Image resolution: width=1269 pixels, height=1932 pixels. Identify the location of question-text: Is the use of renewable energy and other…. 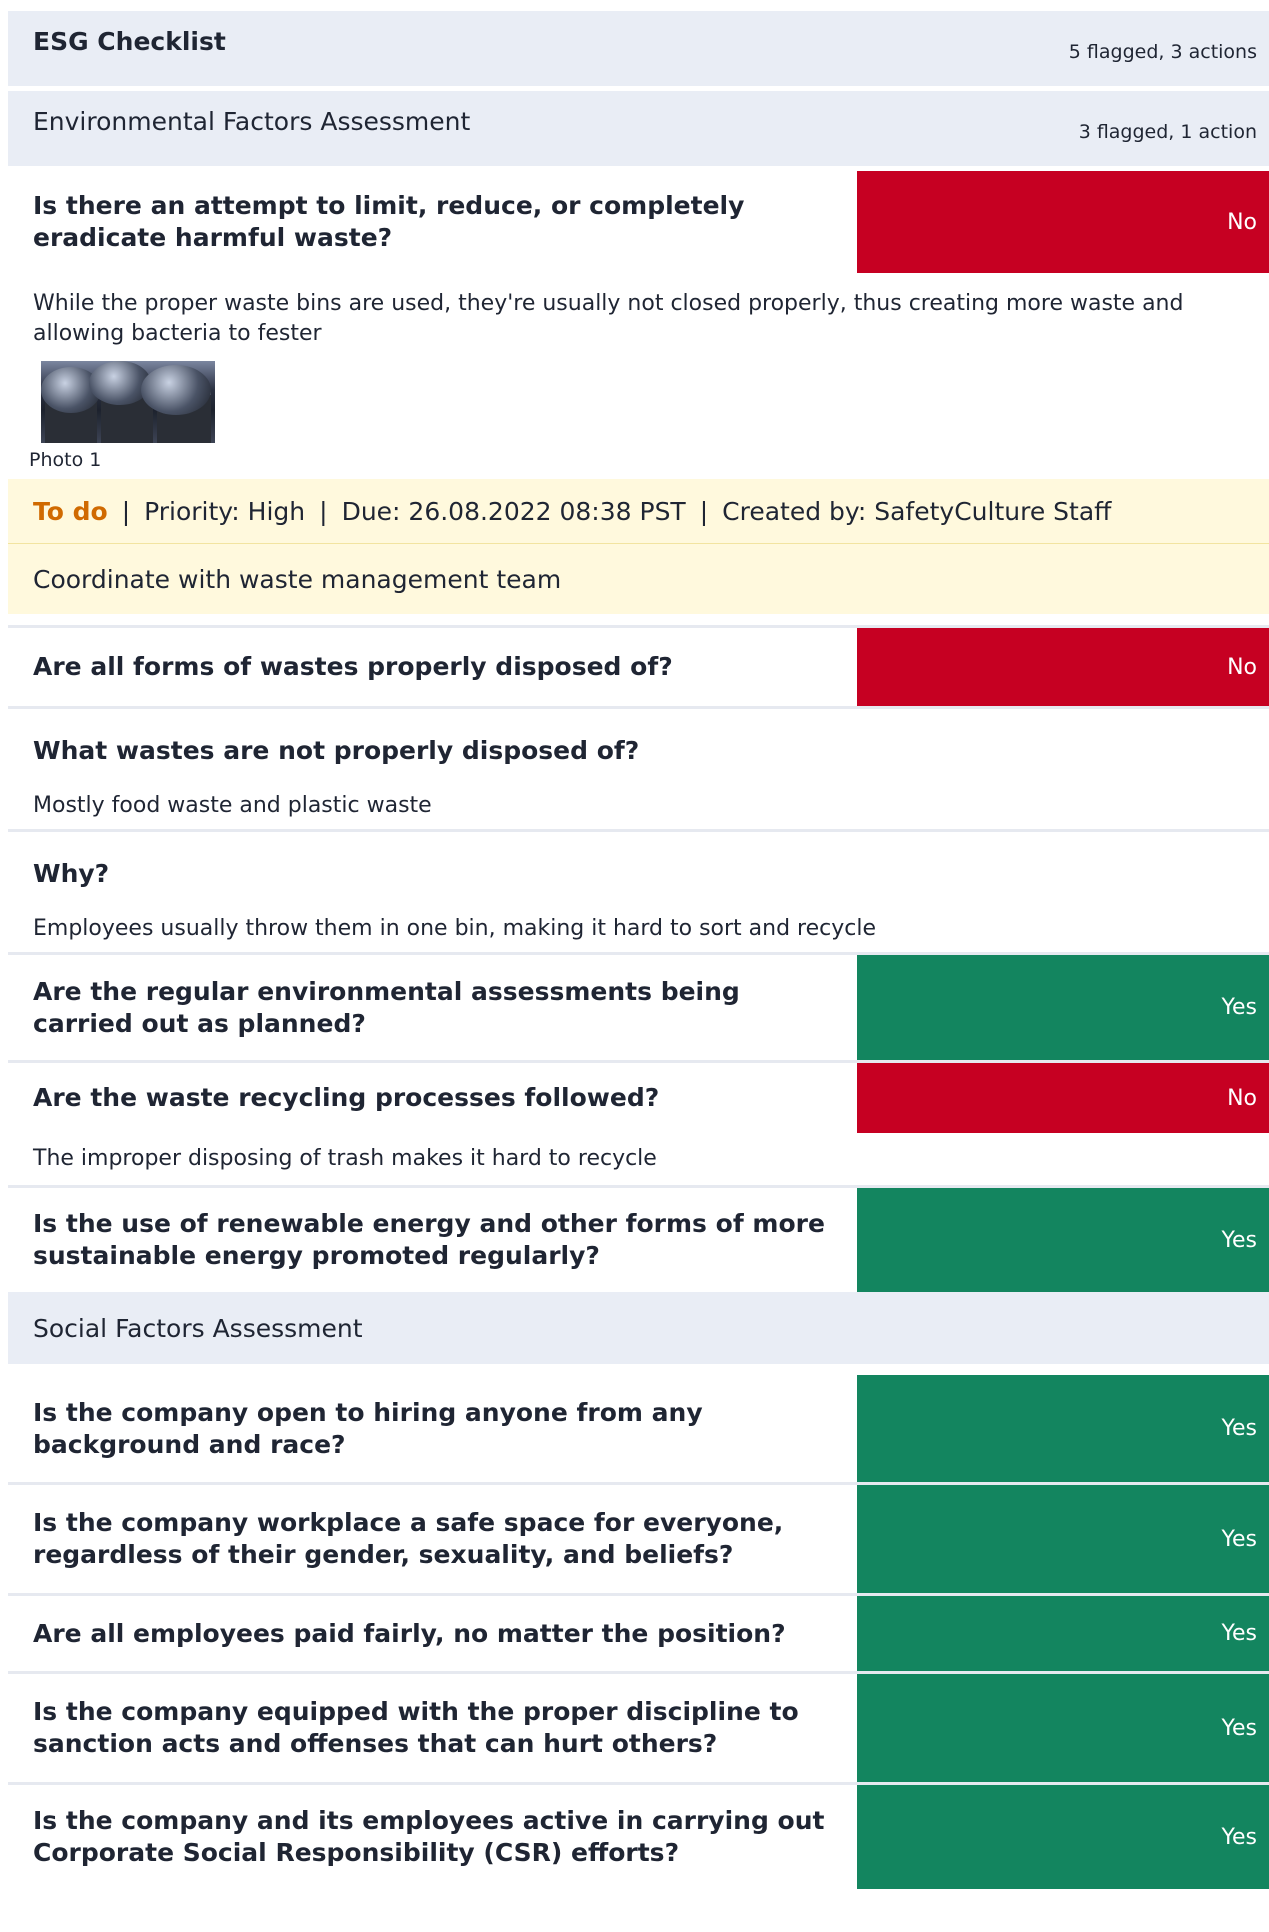
(429, 1239).